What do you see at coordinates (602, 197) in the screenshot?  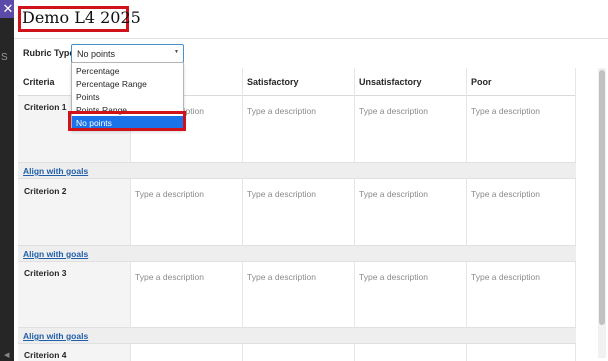 I see `scrollbar-thumb` at bounding box center [602, 197].